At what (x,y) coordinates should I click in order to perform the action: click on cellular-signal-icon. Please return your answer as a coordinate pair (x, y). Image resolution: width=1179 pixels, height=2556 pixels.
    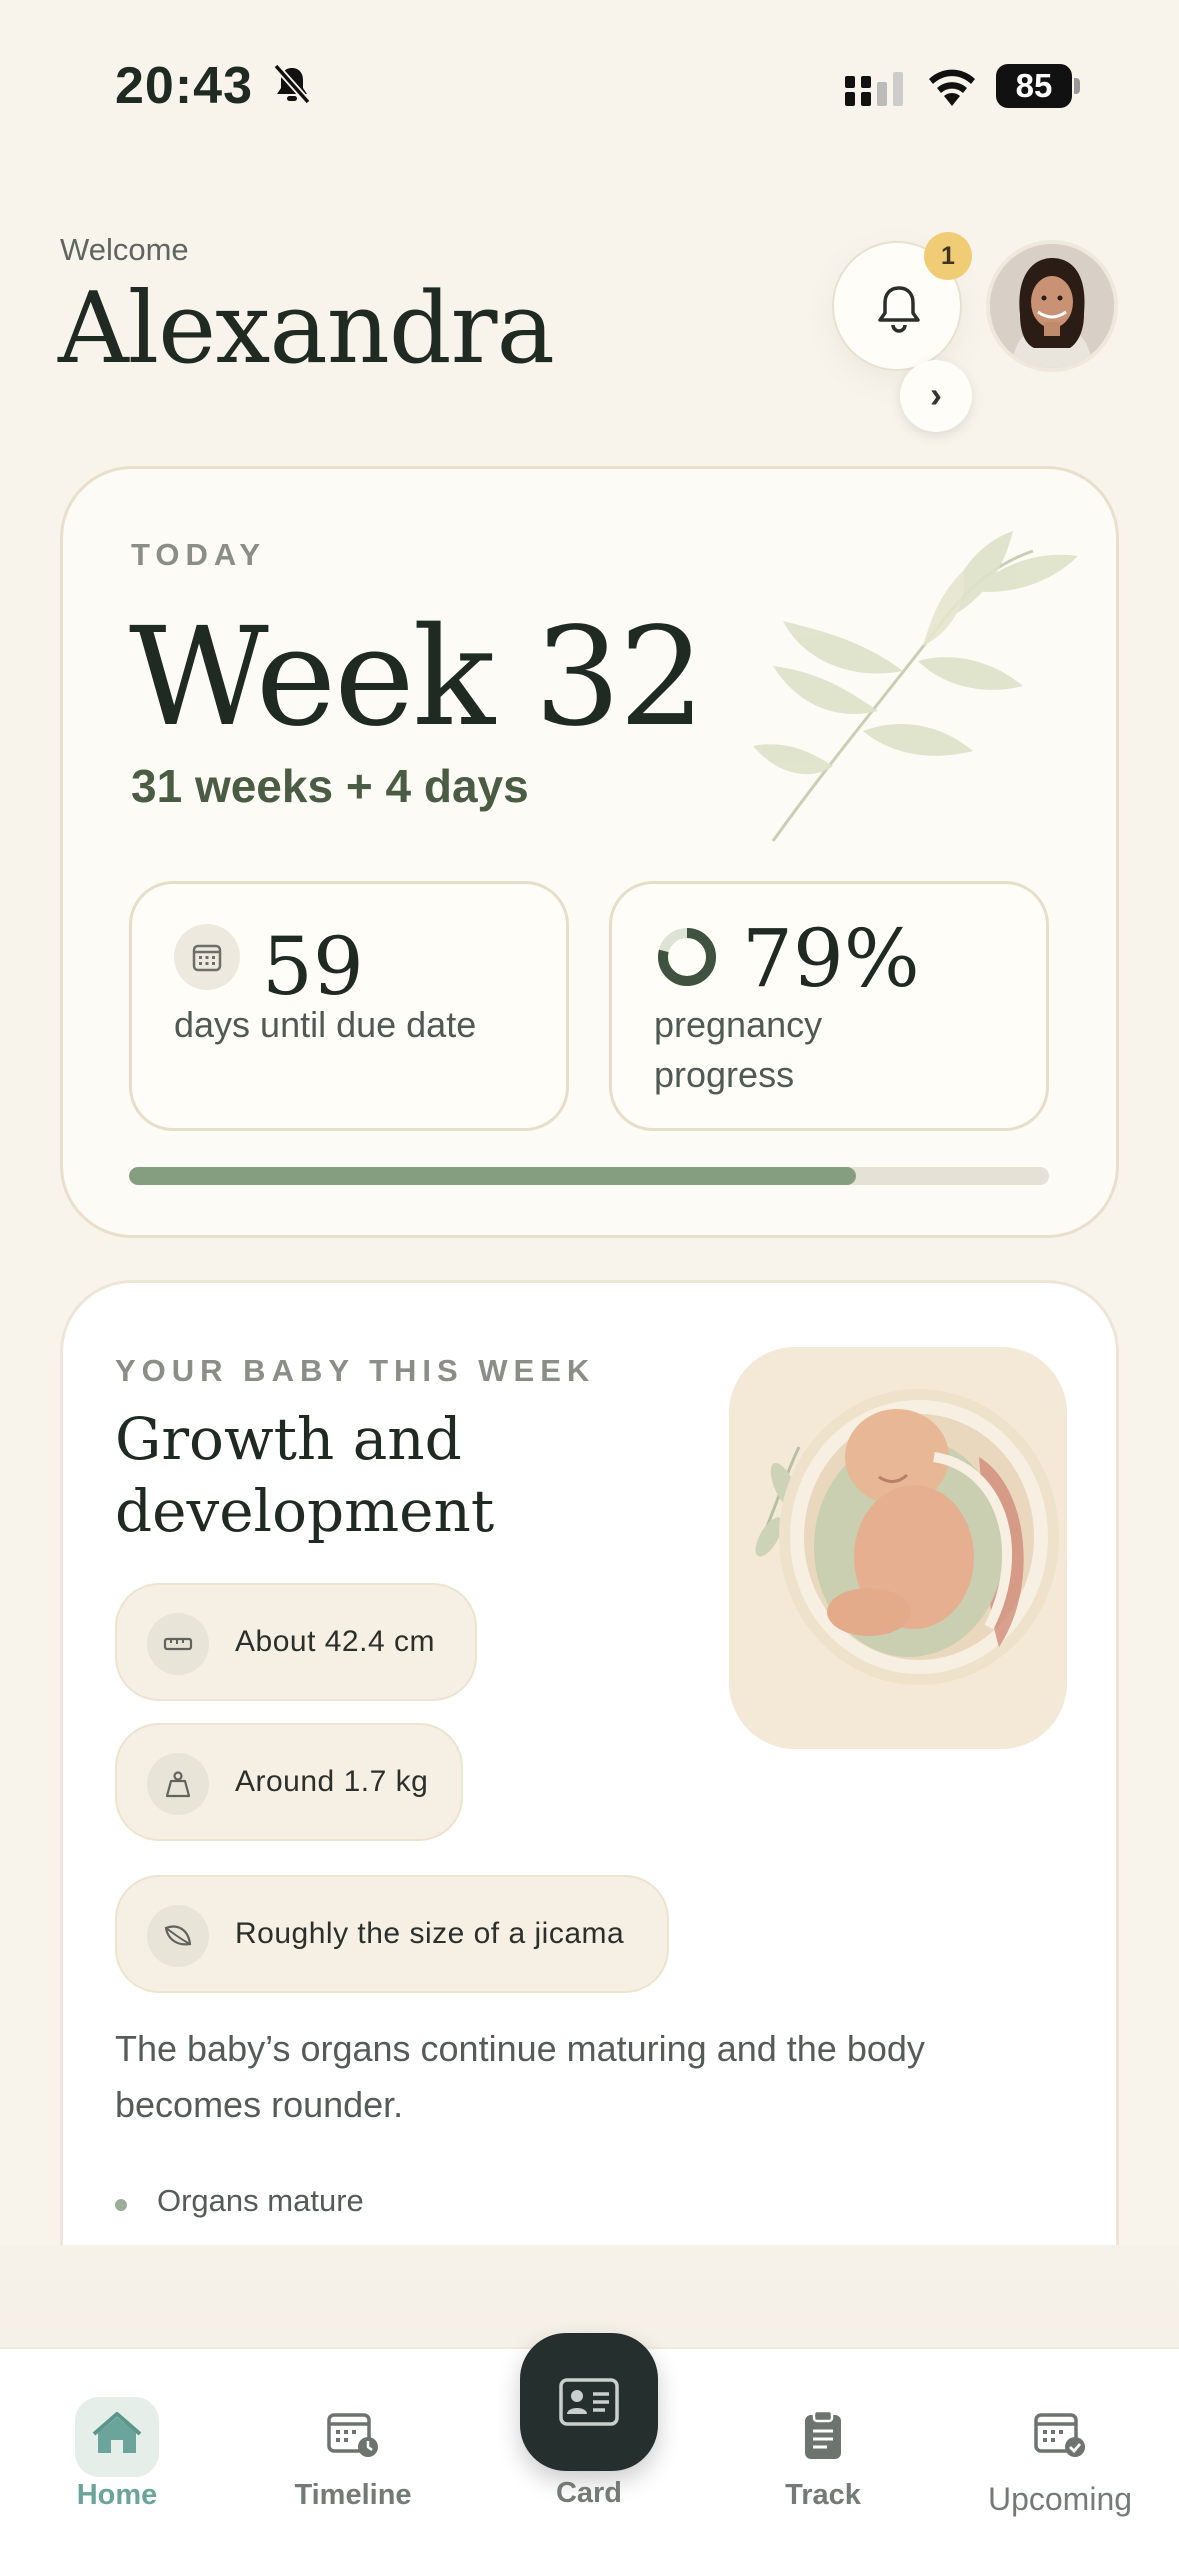
    Looking at the image, I should click on (874, 89).